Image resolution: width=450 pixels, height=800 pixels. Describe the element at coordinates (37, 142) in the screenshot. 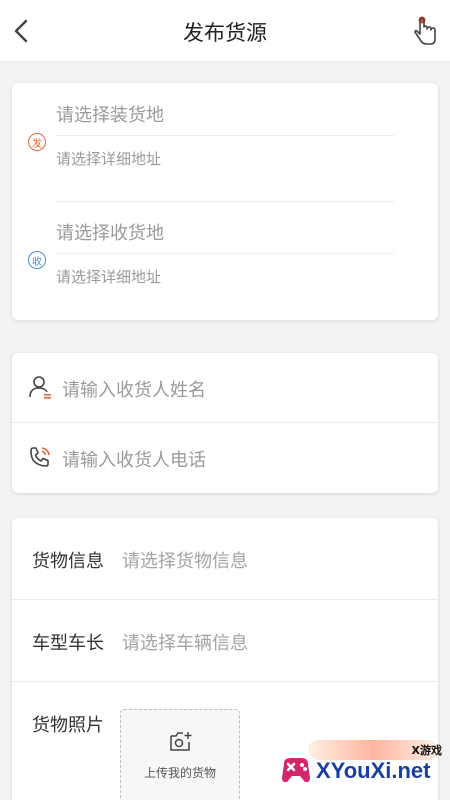

I see `send-badge-icon: 发` at that location.